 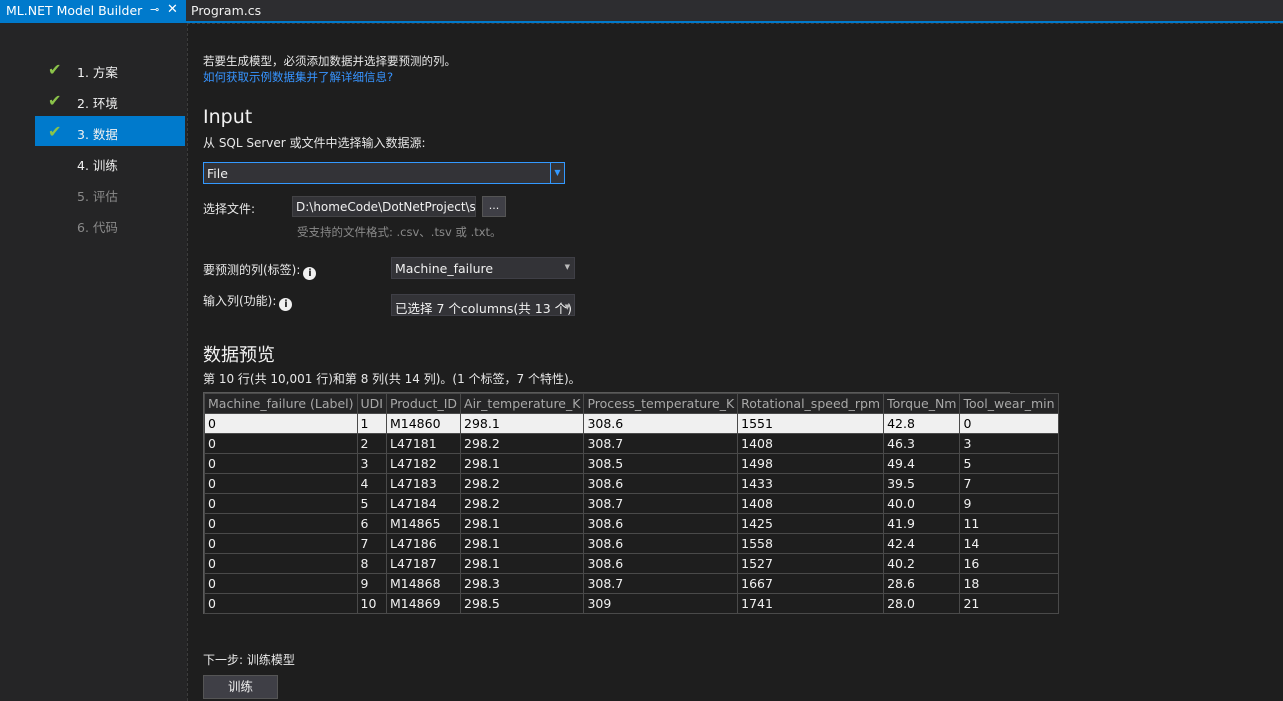 I want to click on table-row: 0 3 L47182 298.1 308.5 1498 49.4 5, so click(x=631, y=463).